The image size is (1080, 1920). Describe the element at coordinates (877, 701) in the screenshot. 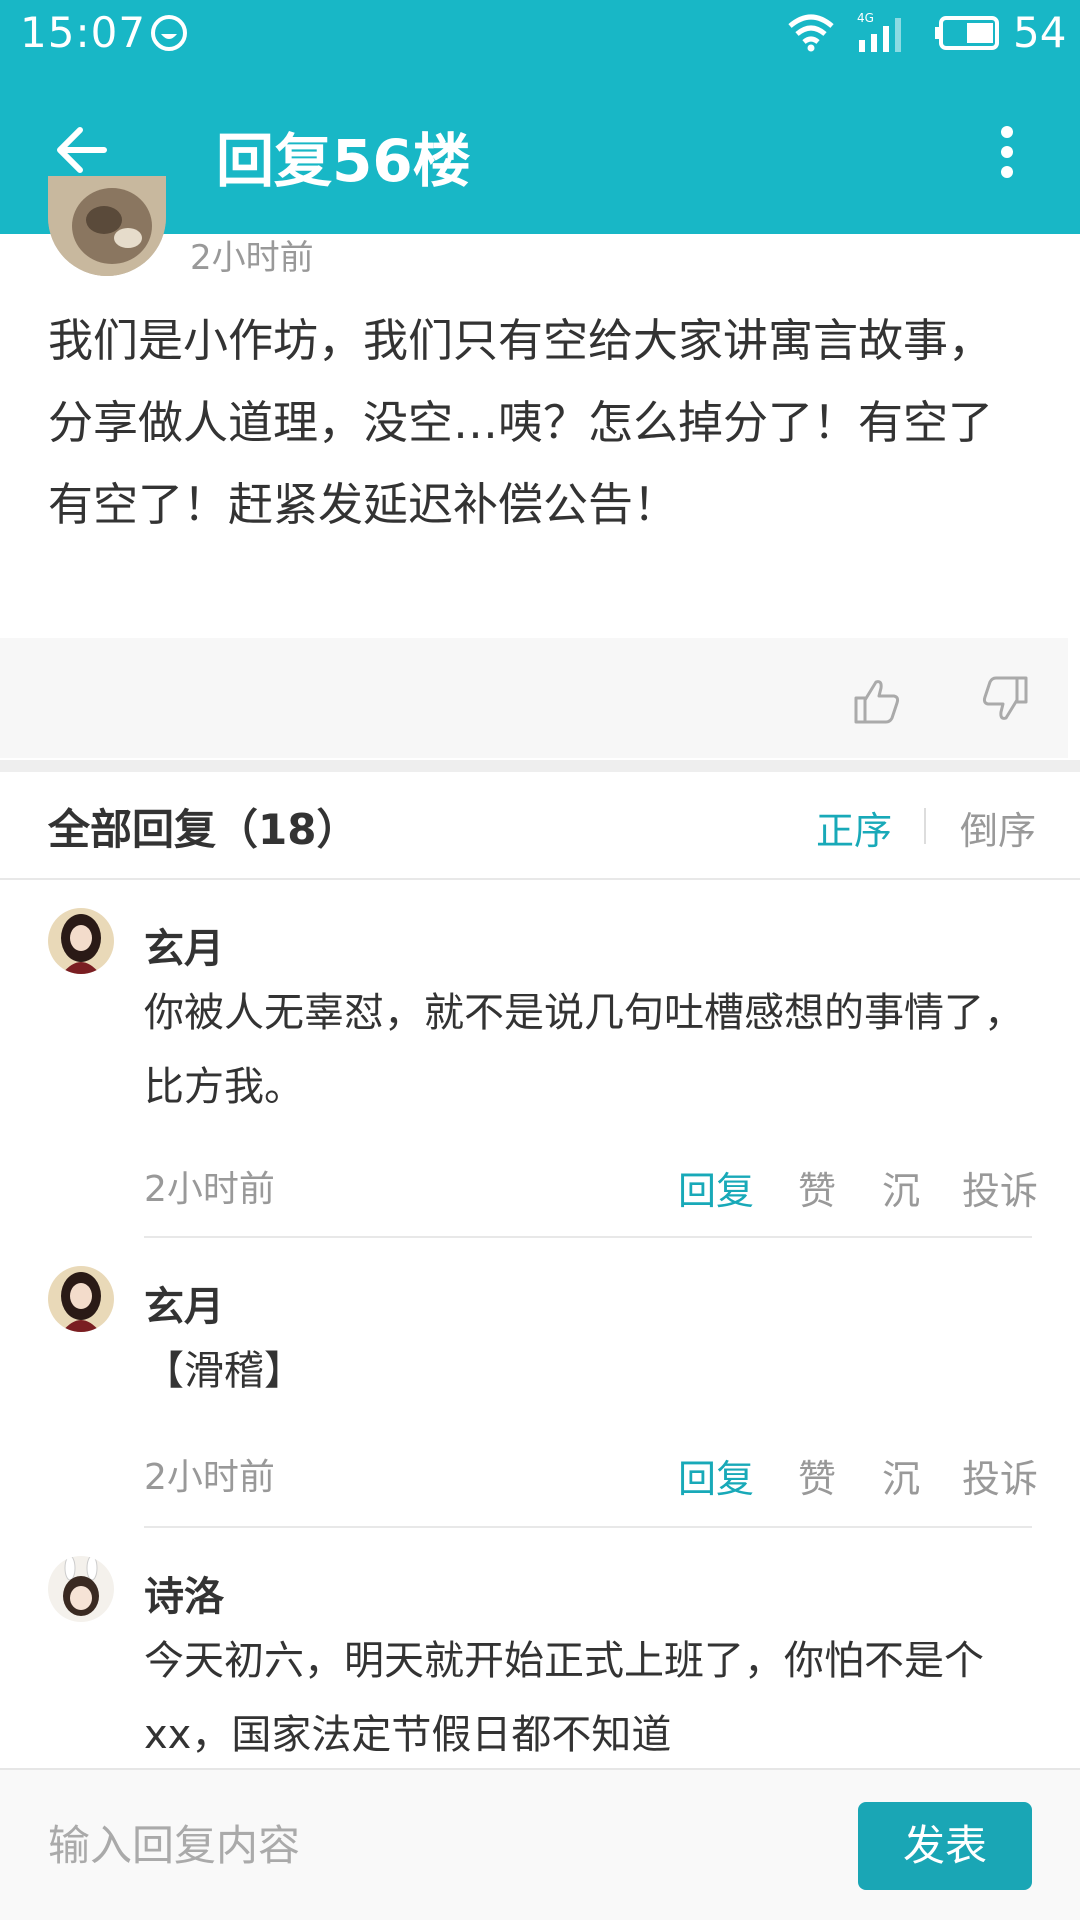

I see `thumbs-up-icon` at that location.